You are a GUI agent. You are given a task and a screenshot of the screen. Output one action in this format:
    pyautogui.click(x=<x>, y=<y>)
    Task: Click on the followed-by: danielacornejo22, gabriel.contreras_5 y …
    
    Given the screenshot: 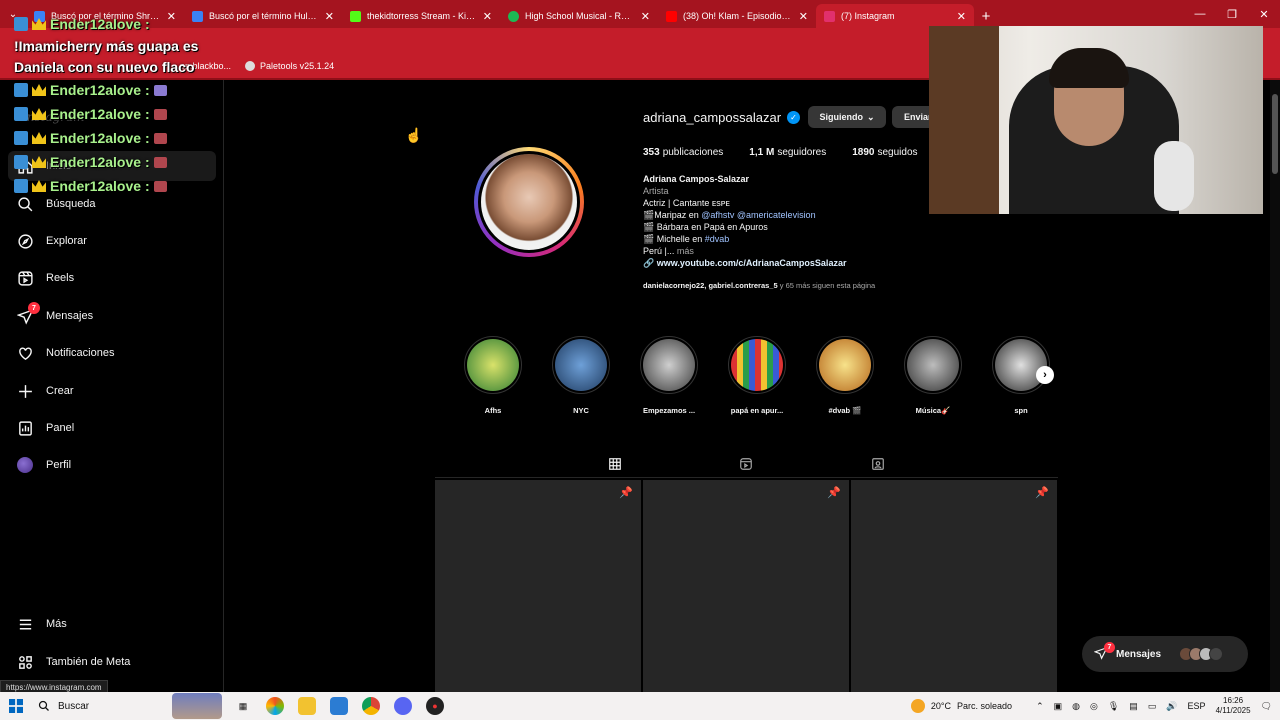 What is the action you would take?
    pyautogui.click(x=759, y=285)
    